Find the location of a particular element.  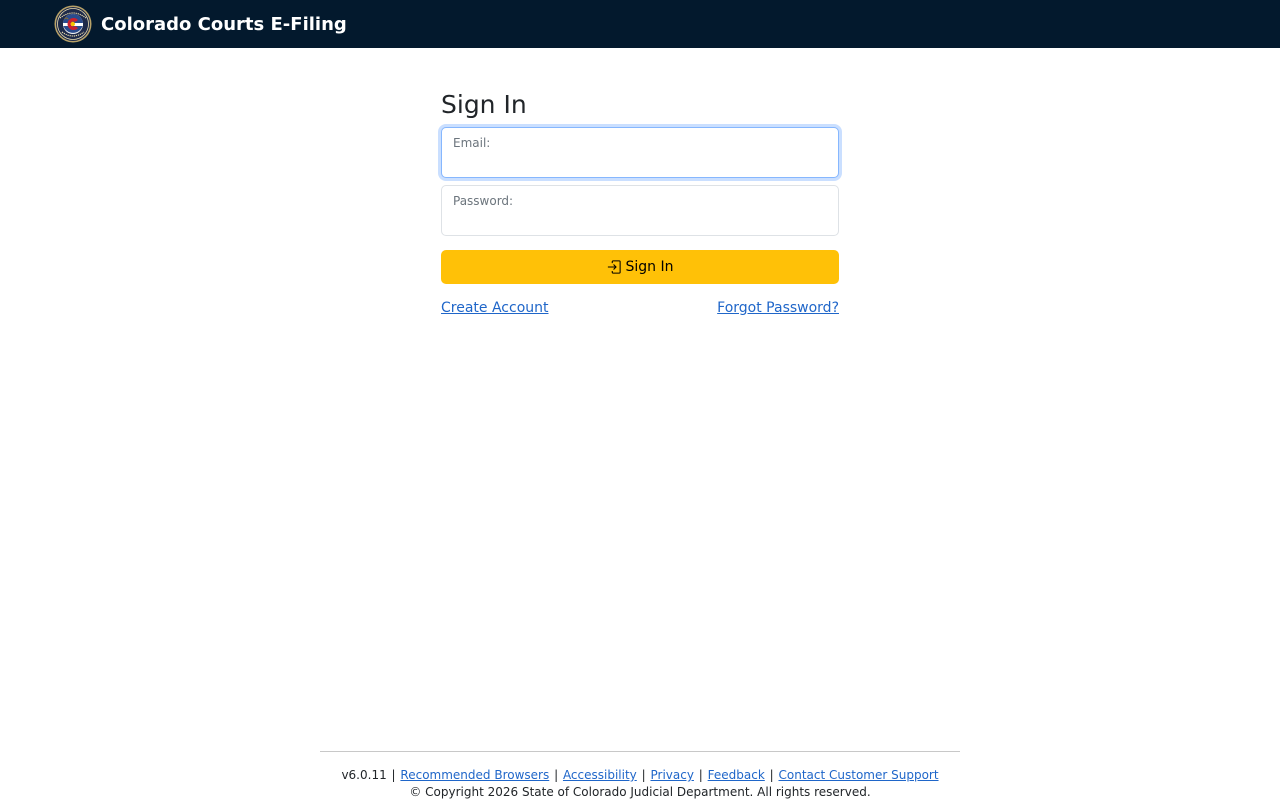

account-links: Create Account Forgot Password? is located at coordinates (640, 308).